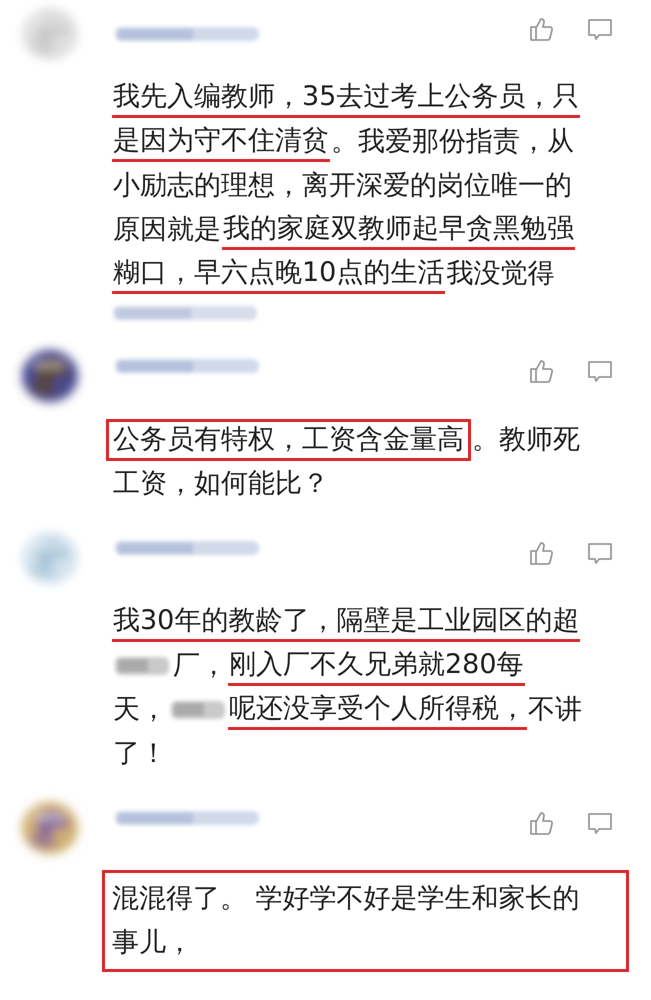 This screenshot has height=1000, width=651. Describe the element at coordinates (221, 484) in the screenshot. I see `comment-text: 工资，如何能比？` at that location.